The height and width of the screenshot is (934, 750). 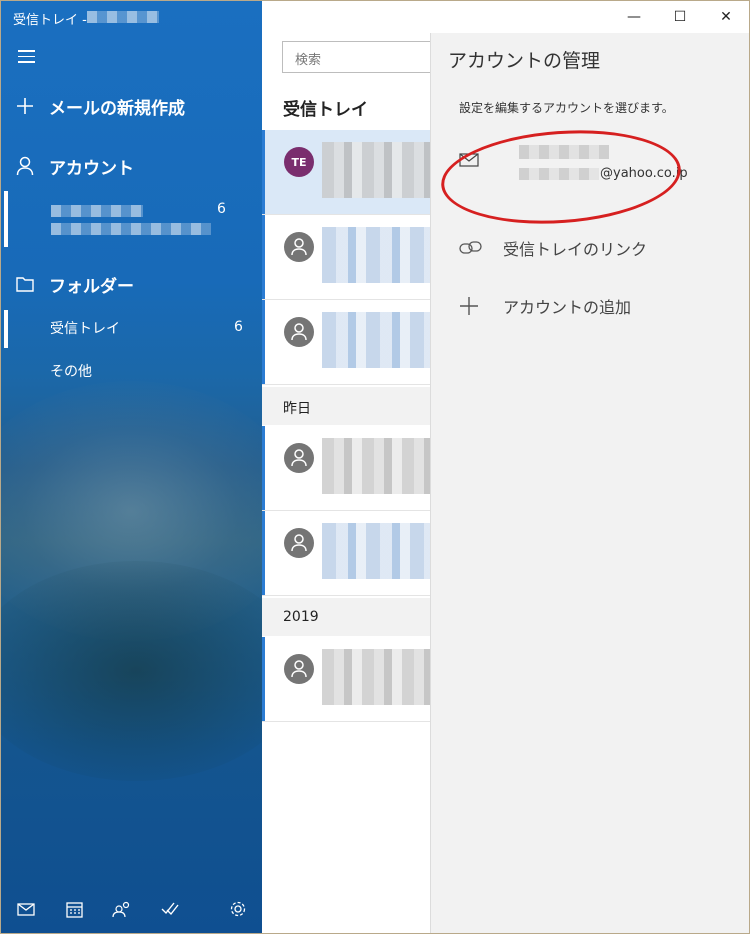 I want to click on date-group-label: 昨日, so click(x=297, y=409).